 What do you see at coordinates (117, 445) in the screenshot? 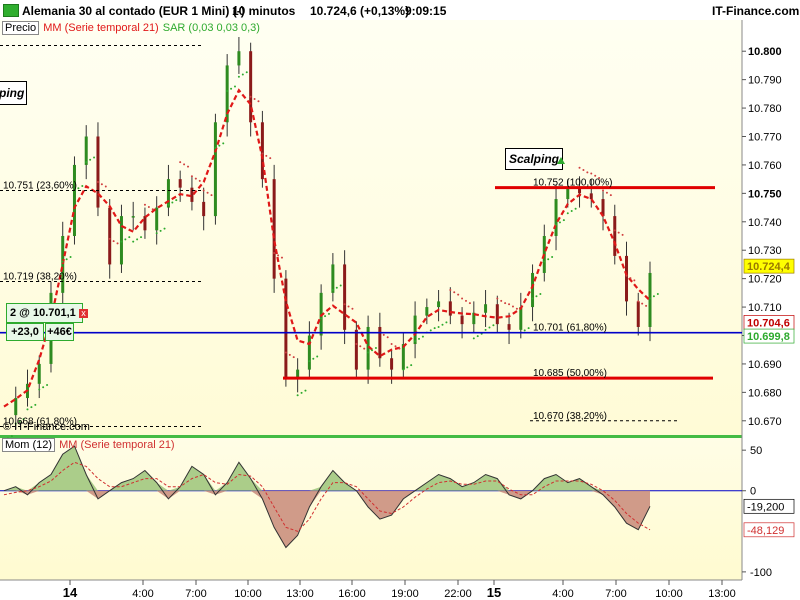
I see `legend-mom-ma: MM (Serie temporal 21)` at bounding box center [117, 445].